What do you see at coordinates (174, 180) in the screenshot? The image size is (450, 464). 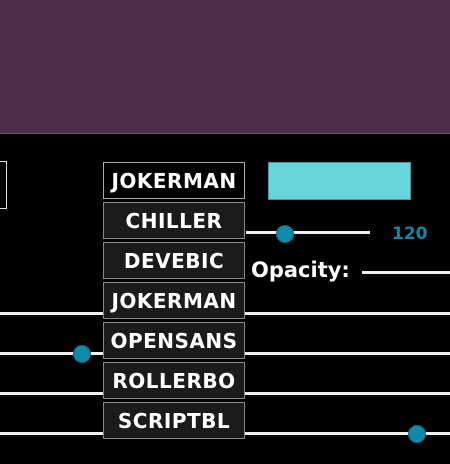 I see `font-dropdown-selected: JOKERMAN` at bounding box center [174, 180].